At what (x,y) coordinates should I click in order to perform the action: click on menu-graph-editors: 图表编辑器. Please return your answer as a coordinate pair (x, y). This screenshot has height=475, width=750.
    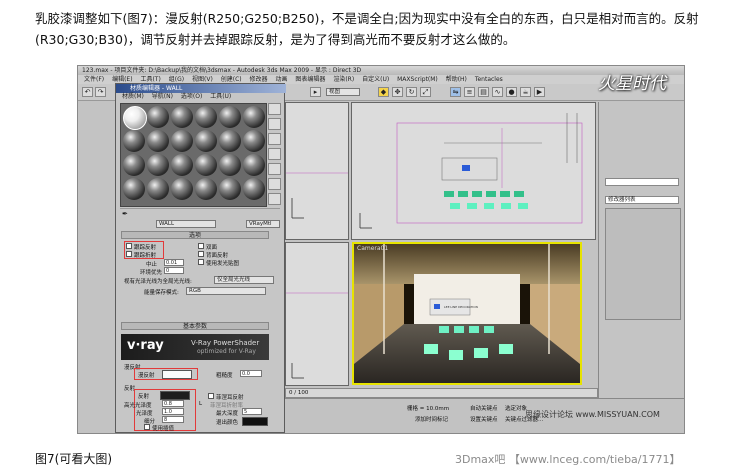
    Looking at the image, I should click on (310, 79).